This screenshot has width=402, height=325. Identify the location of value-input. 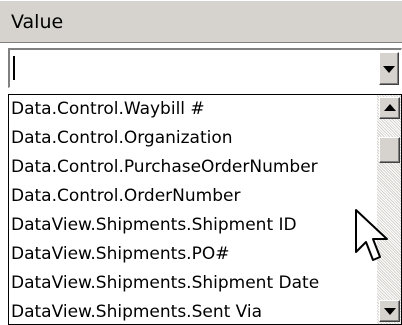
(193, 69).